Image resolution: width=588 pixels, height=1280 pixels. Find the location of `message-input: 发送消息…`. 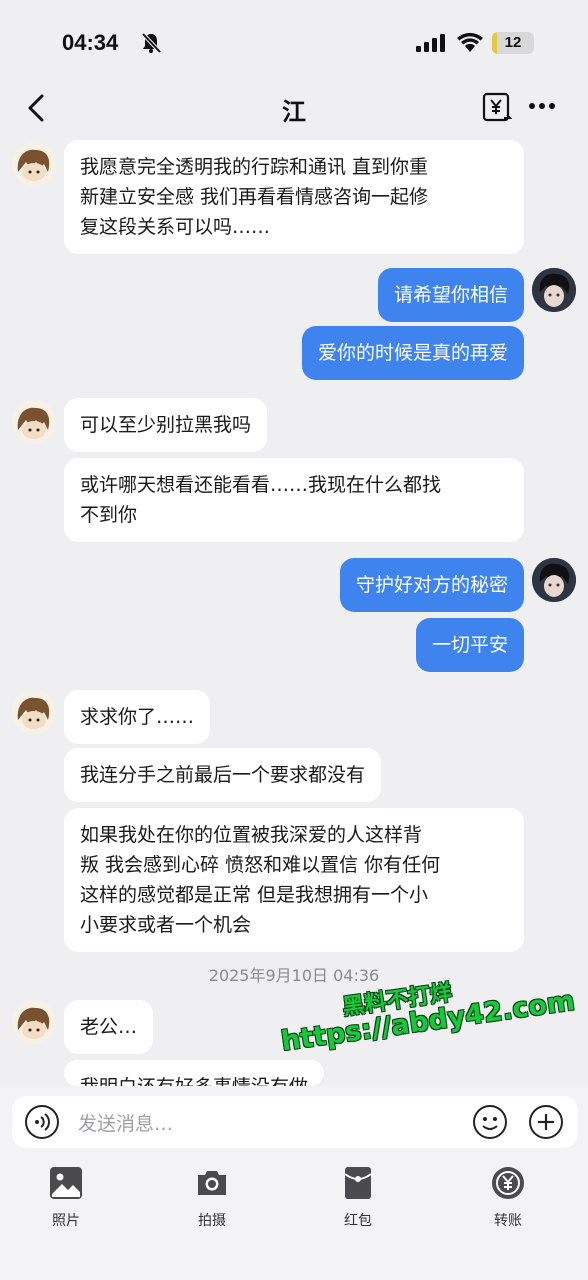

message-input: 发送消息… is located at coordinates (125, 1122).